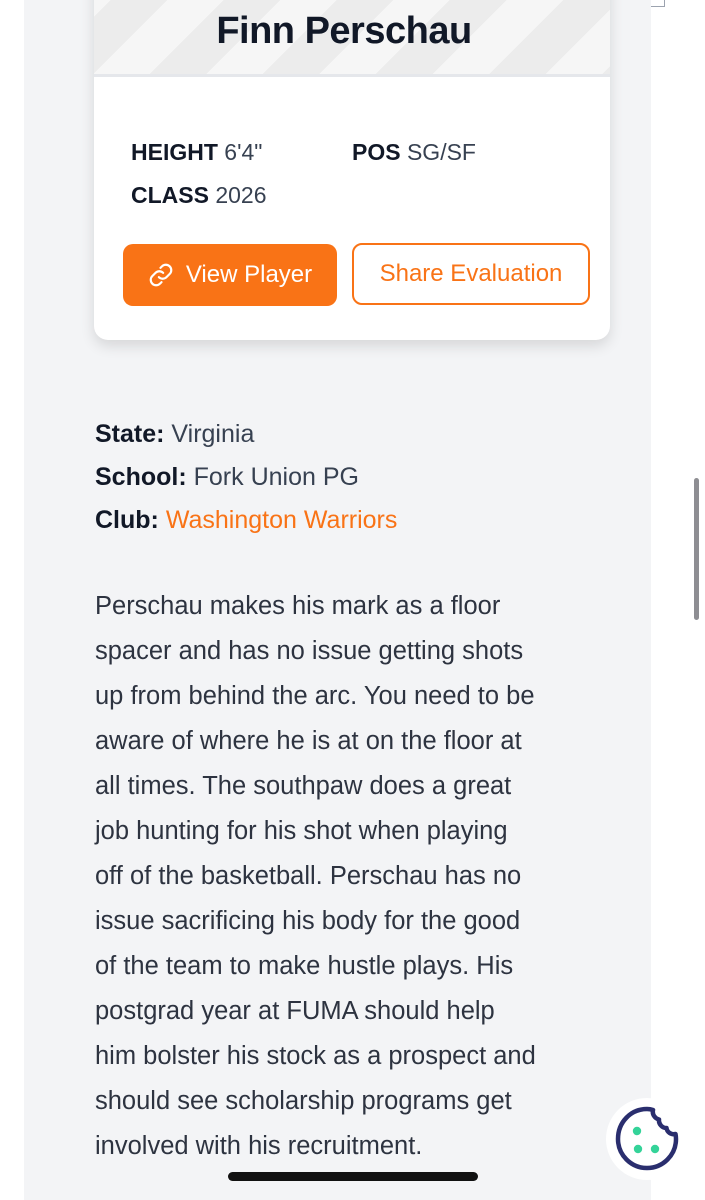  What do you see at coordinates (243, 152) in the screenshot?
I see `height-value: 6'4"` at bounding box center [243, 152].